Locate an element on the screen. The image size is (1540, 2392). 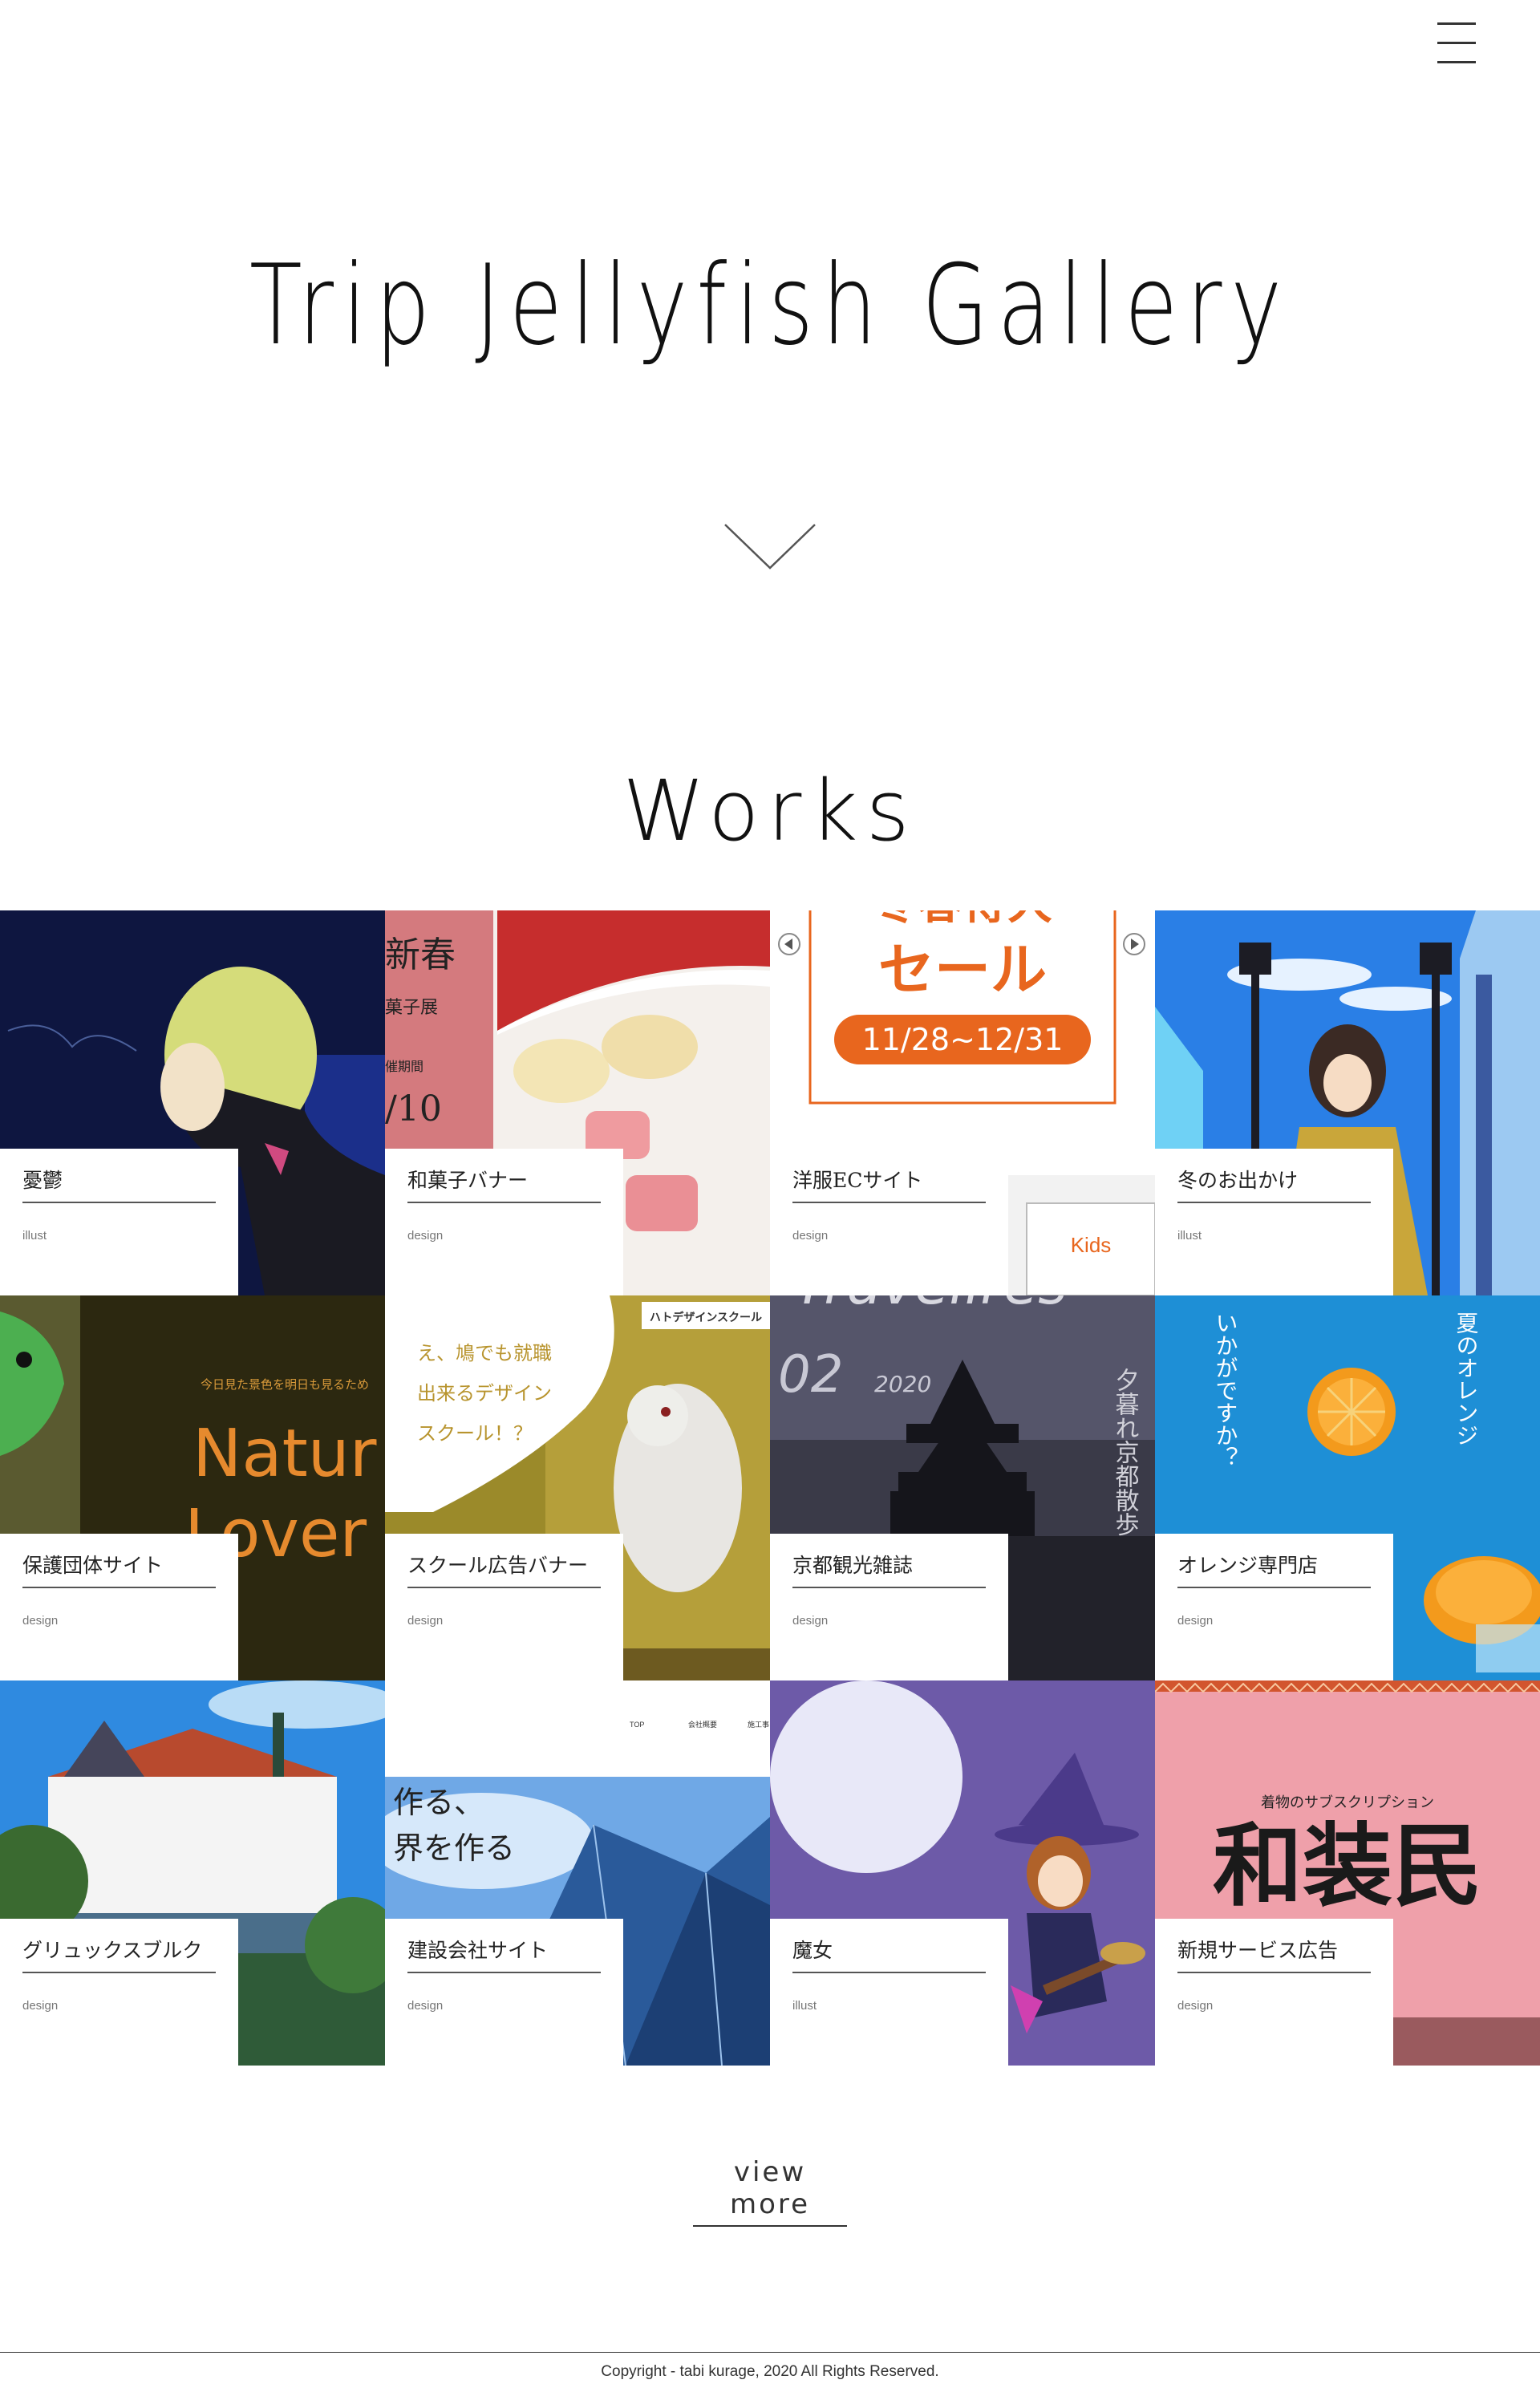
thumb-text: 作る、 is located at coordinates (438, 1803).